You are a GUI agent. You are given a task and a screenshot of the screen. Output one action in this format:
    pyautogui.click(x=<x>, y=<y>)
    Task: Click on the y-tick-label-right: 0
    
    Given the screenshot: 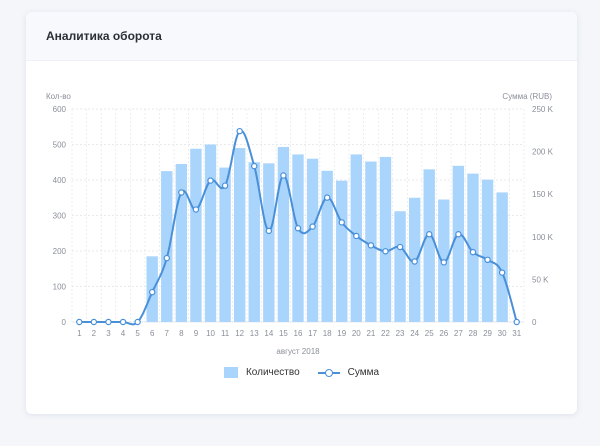 What is the action you would take?
    pyautogui.click(x=534, y=322)
    